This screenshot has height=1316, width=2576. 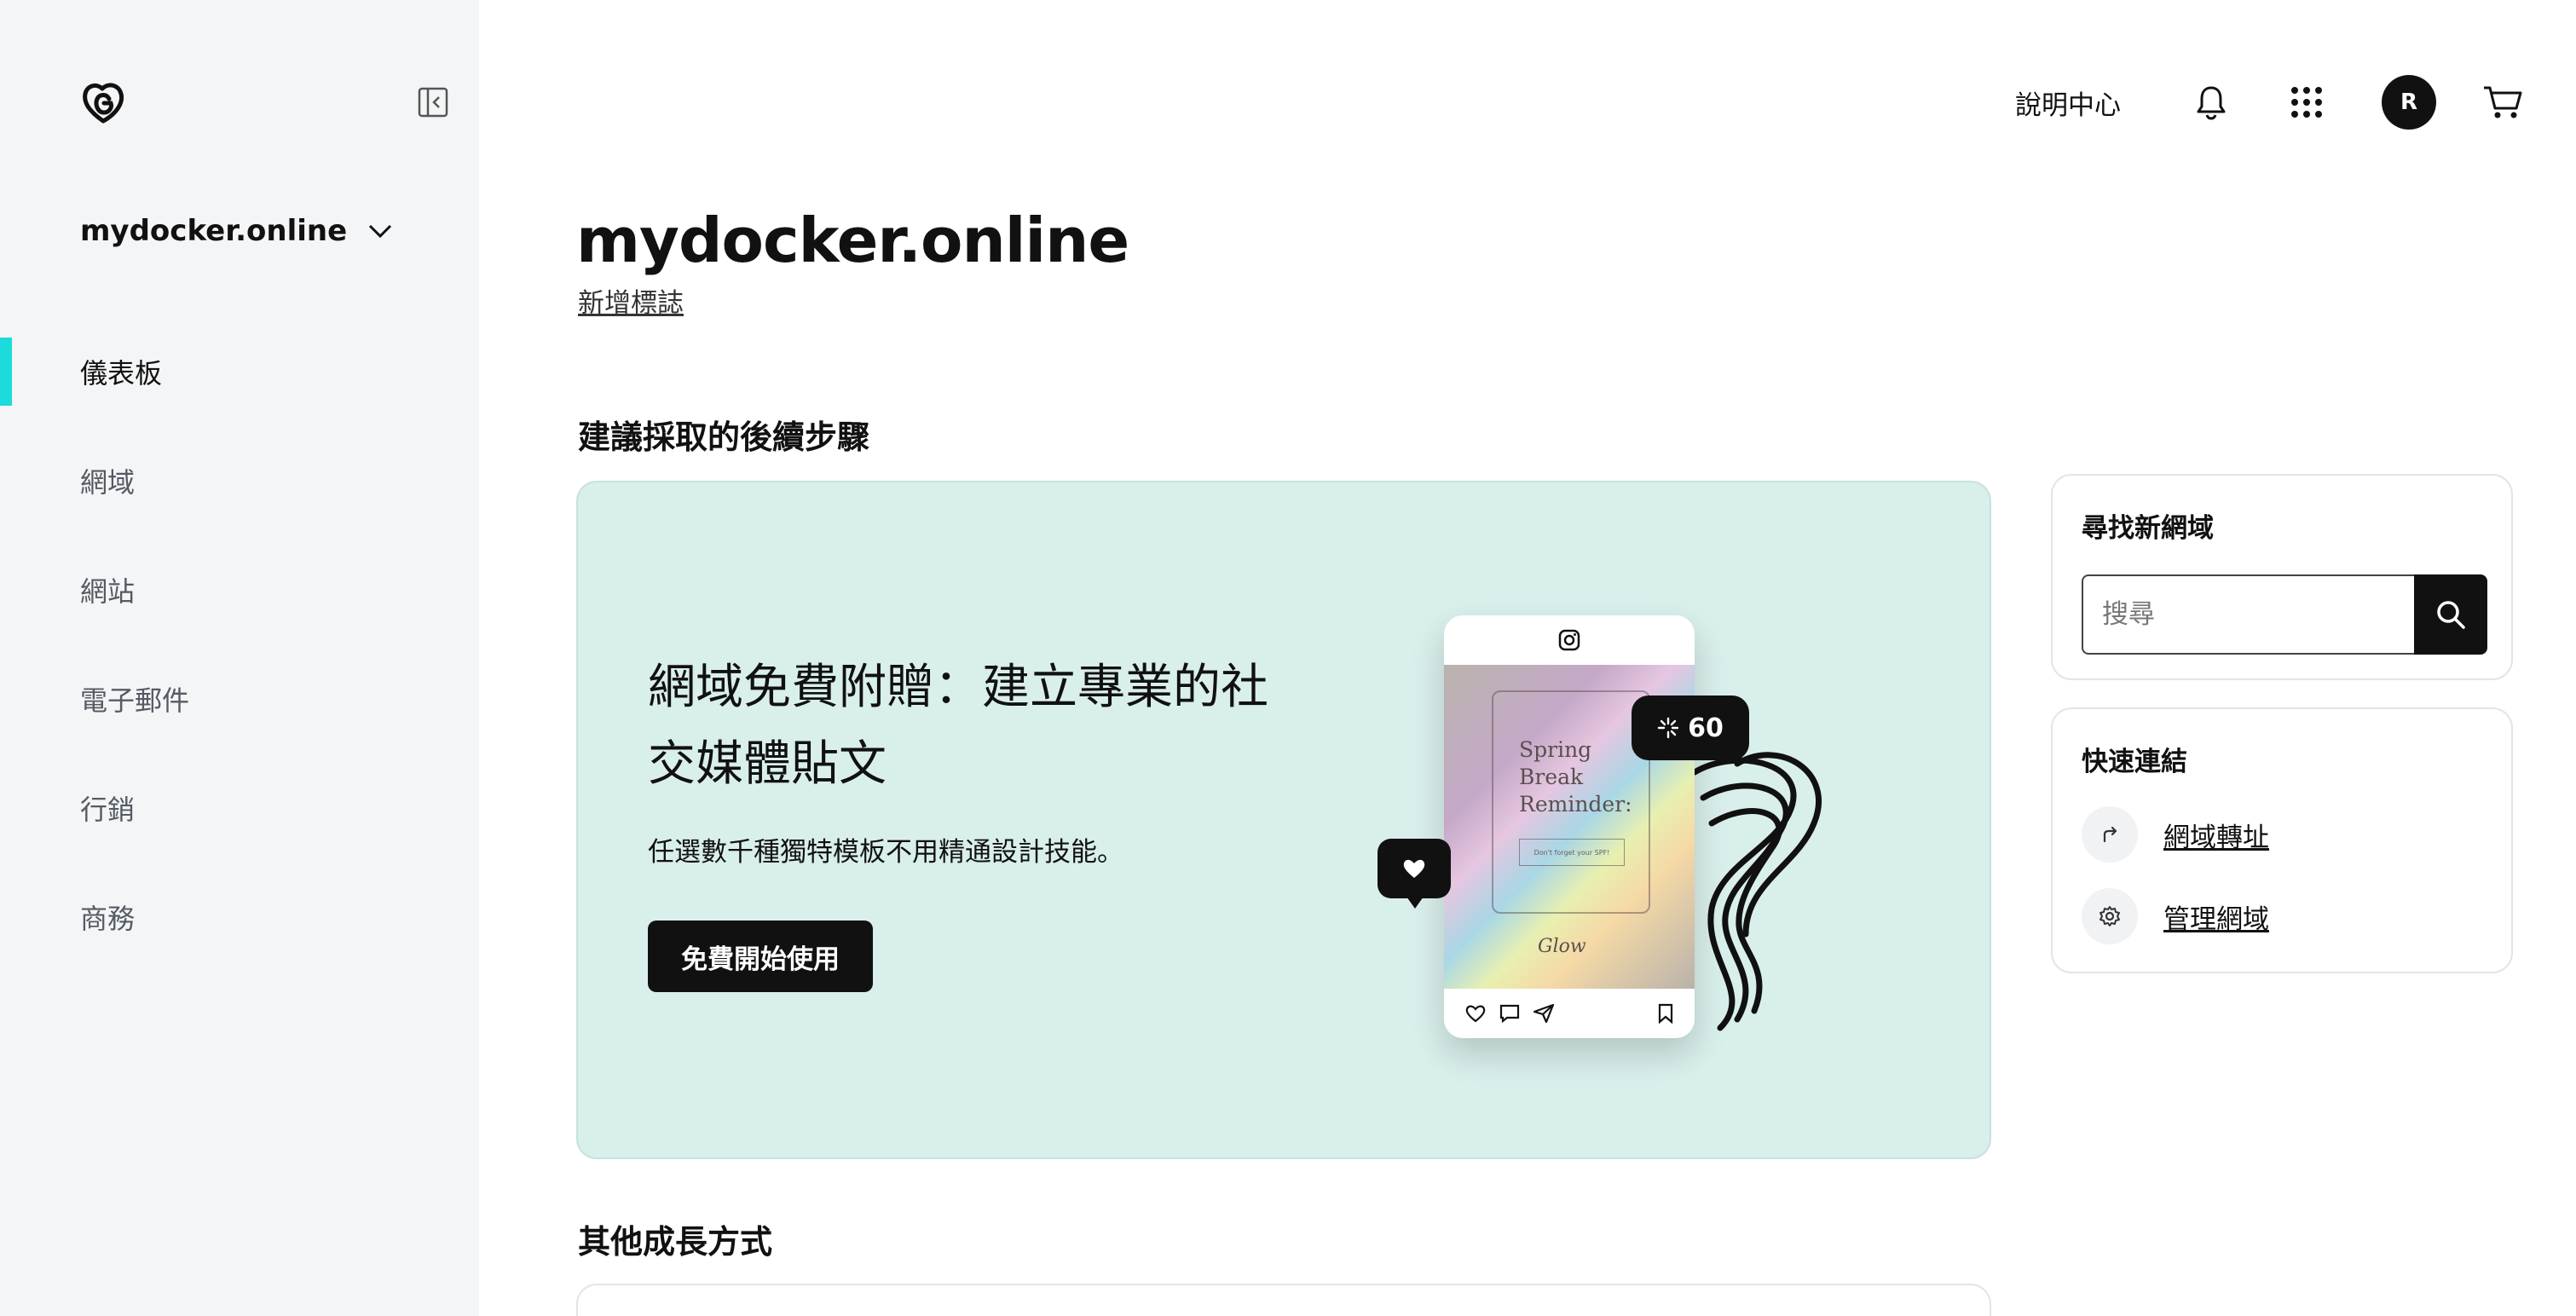 I want to click on domain-search-input, so click(x=2248, y=615).